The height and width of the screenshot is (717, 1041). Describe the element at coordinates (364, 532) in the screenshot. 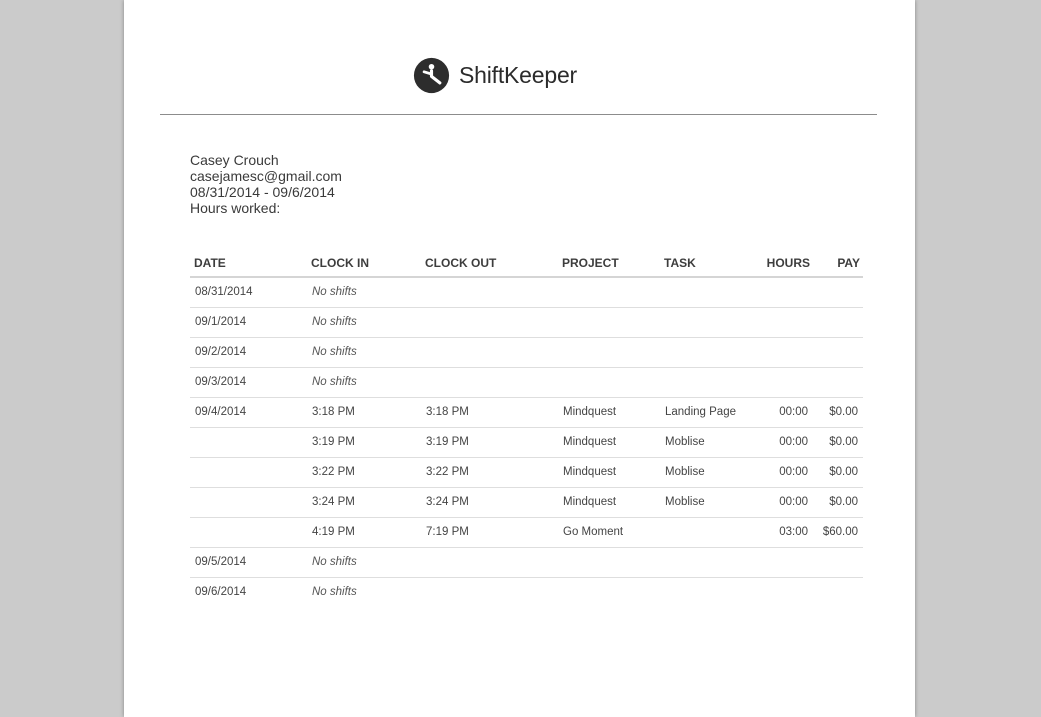

I see `cell-clock-in: 4:19 PM` at that location.